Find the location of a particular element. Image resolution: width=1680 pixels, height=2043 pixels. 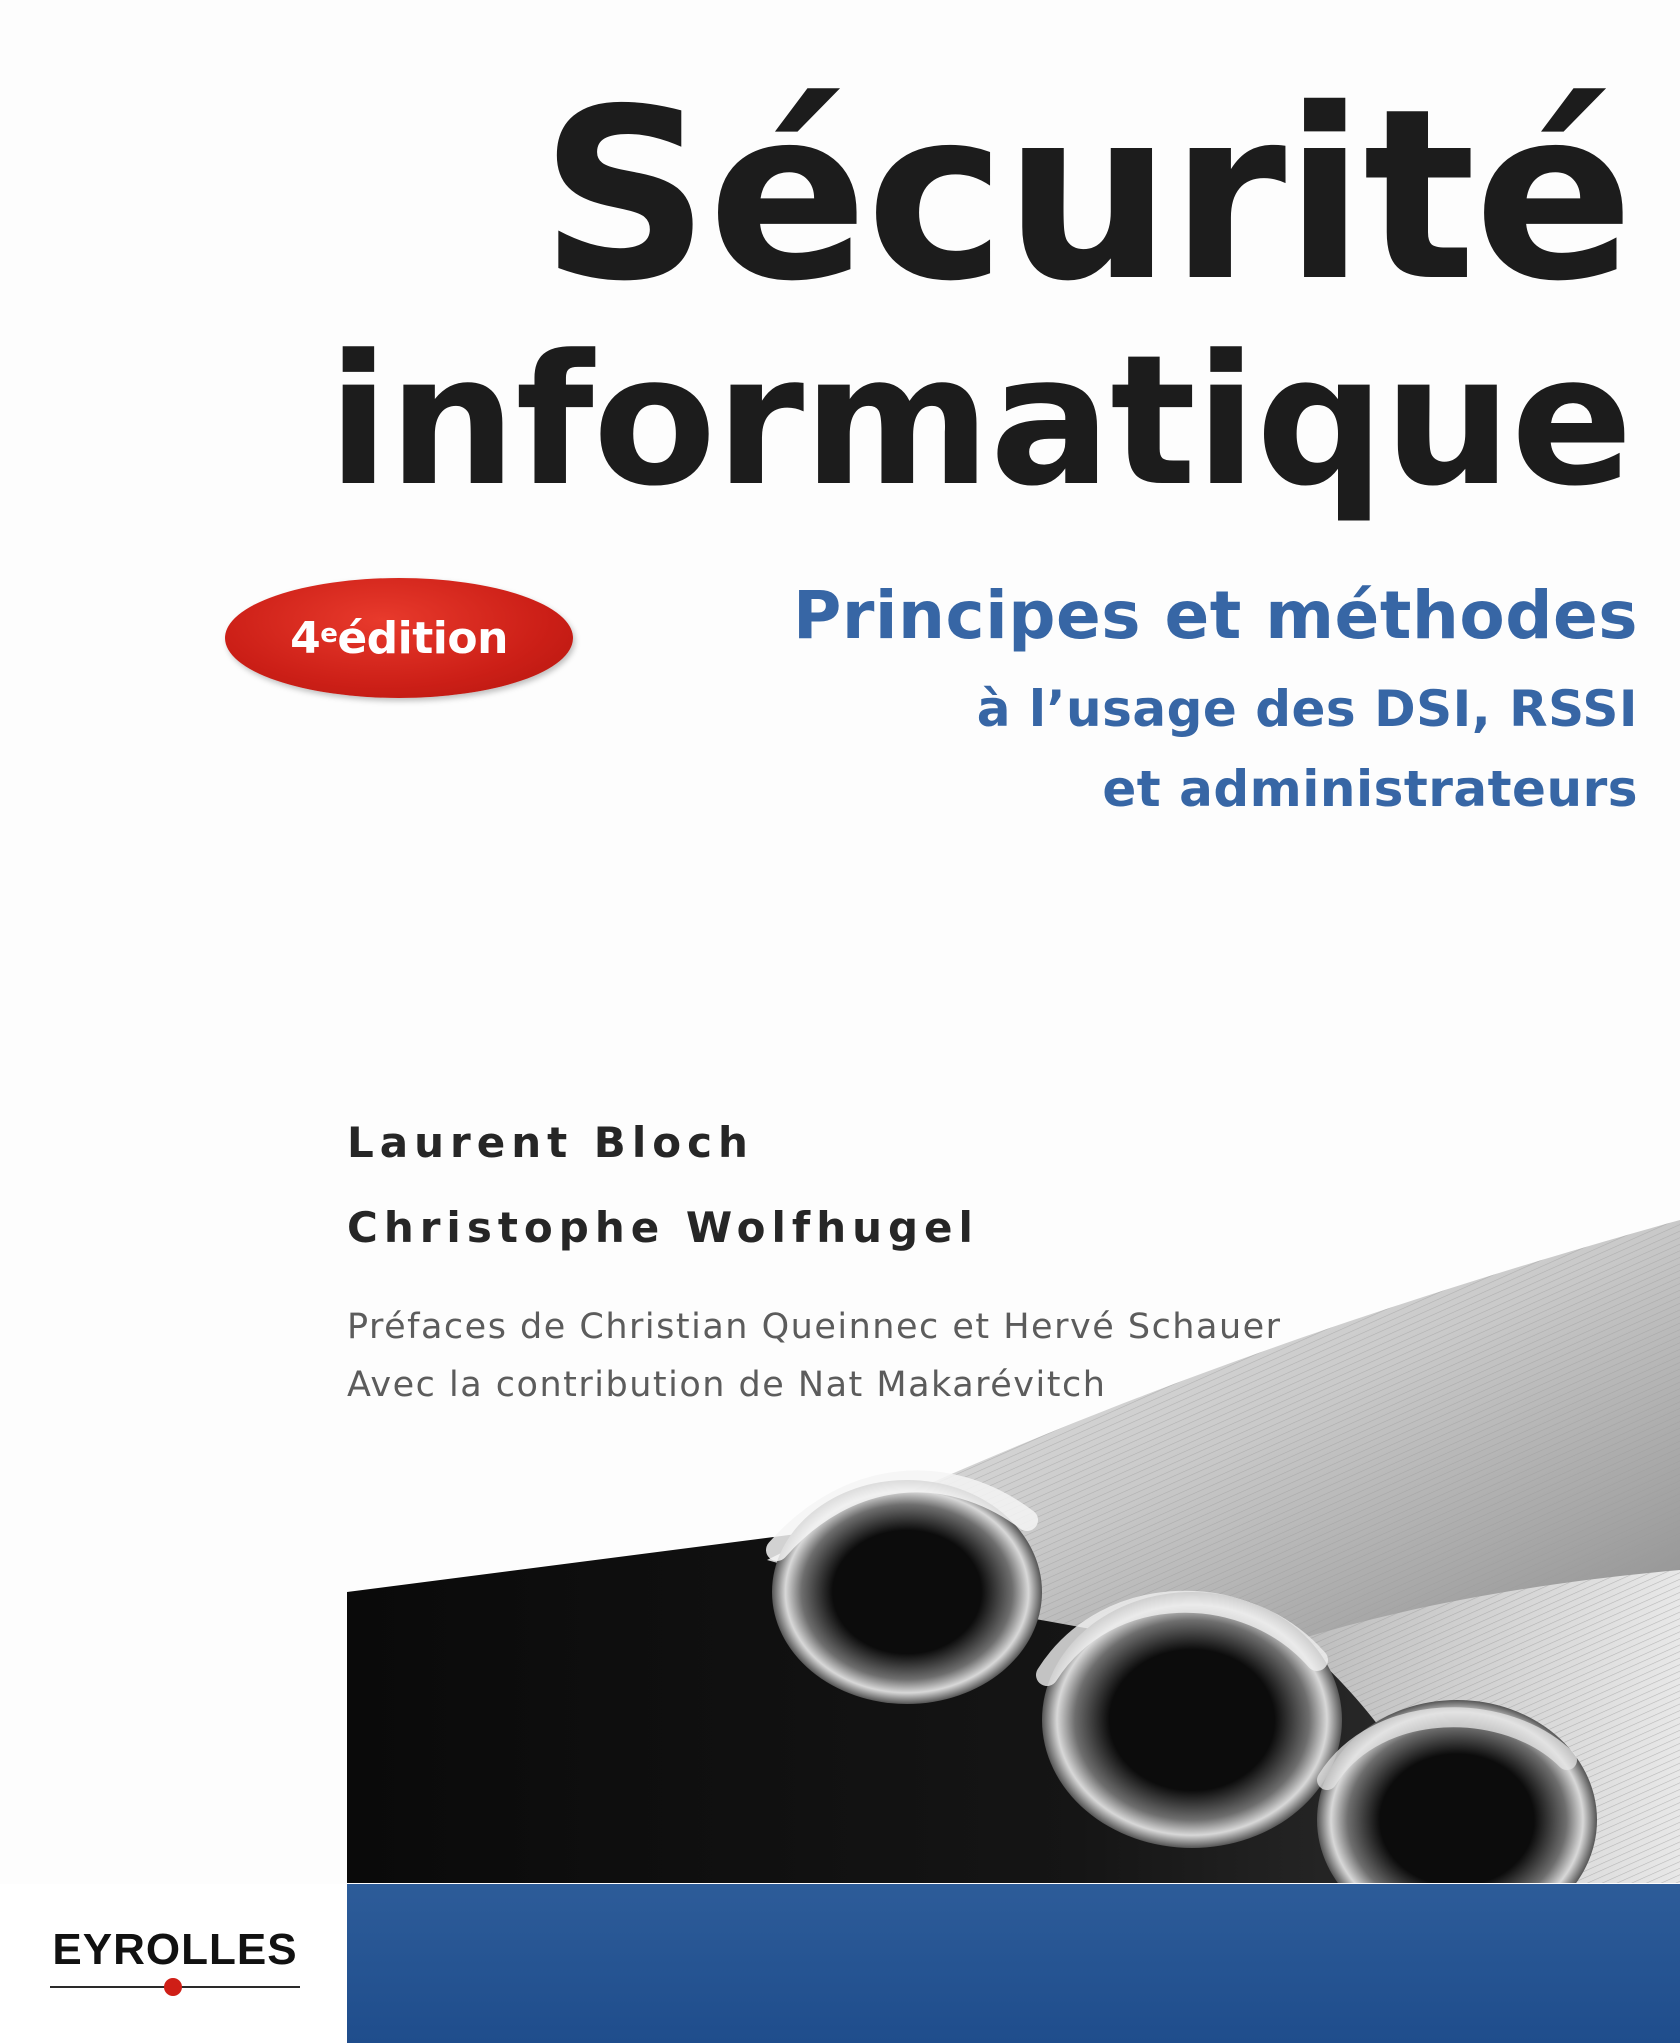

subtitle-line-3: et administrateurs is located at coordinates (1370, 789).